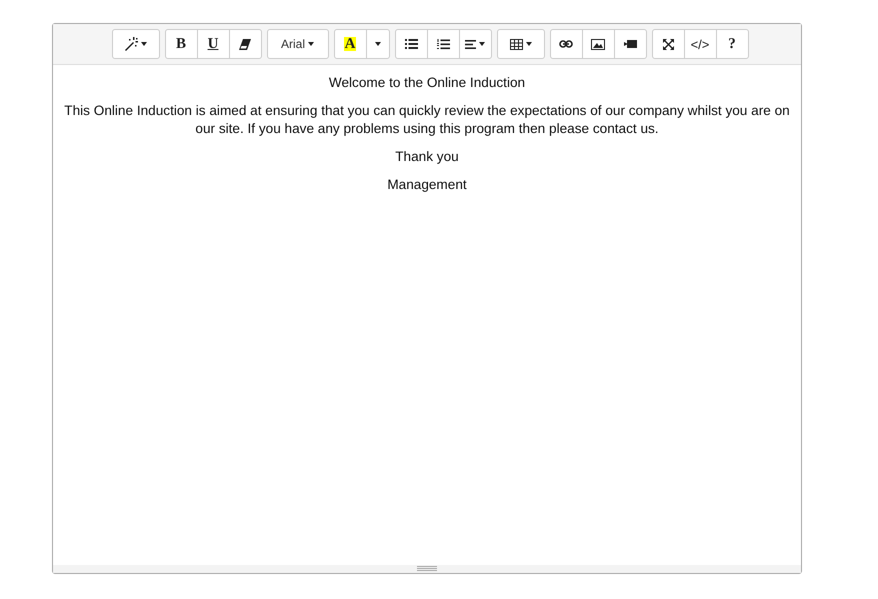  Describe the element at coordinates (470, 44) in the screenshot. I see `align-icon` at that location.